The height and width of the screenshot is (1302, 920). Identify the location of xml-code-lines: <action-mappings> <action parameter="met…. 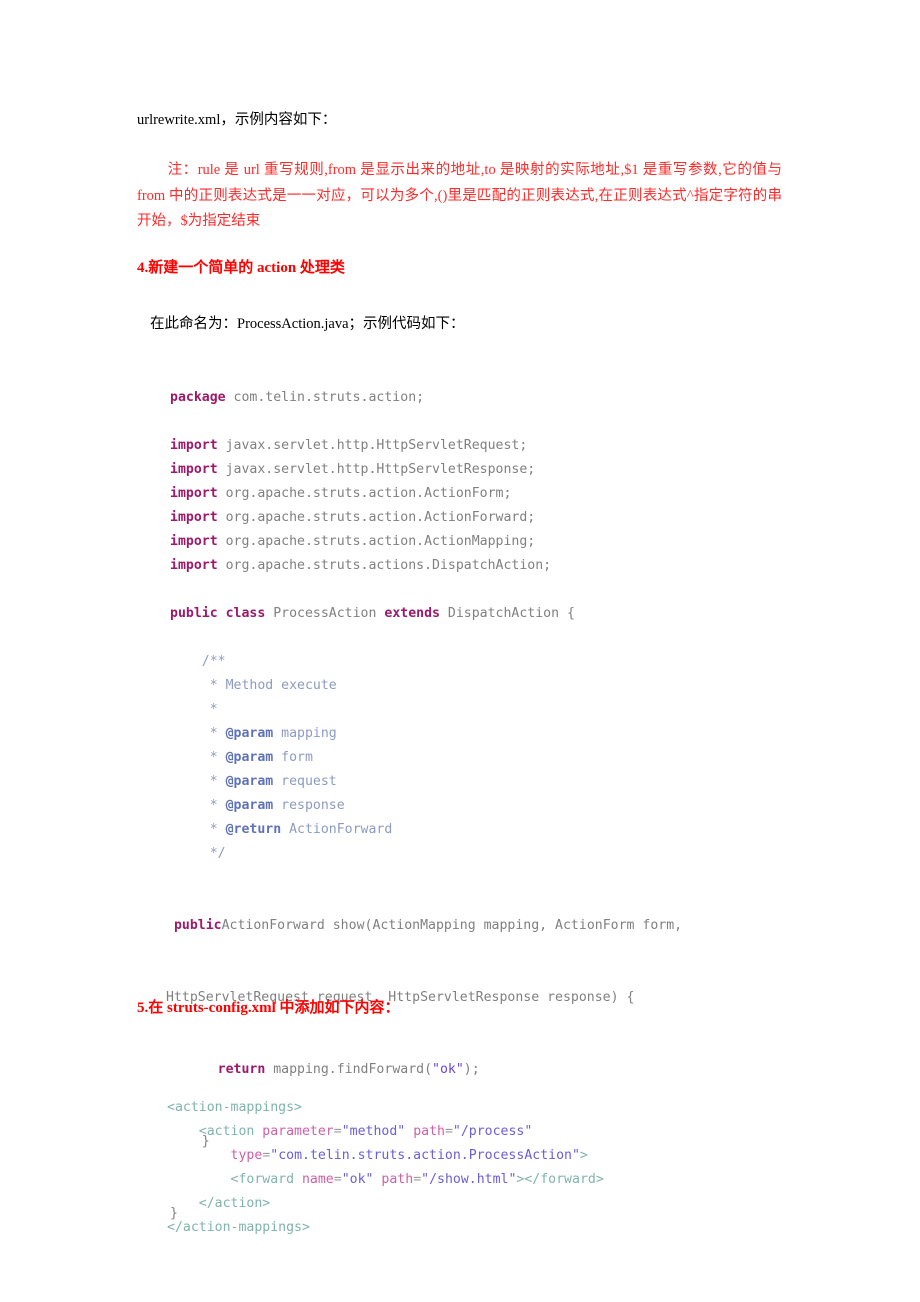
(527, 1168).